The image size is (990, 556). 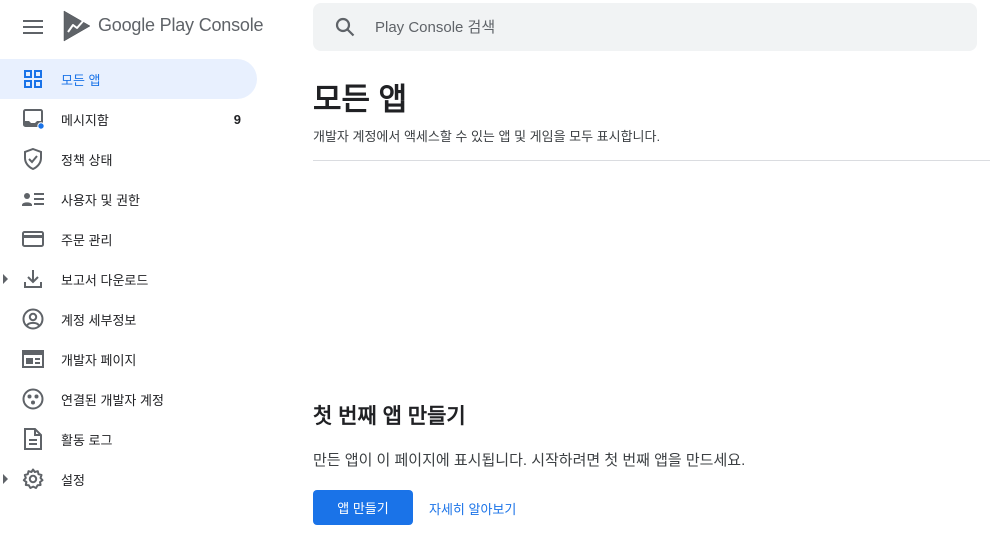 What do you see at coordinates (33, 159) in the screenshot?
I see `shield-check-icon` at bounding box center [33, 159].